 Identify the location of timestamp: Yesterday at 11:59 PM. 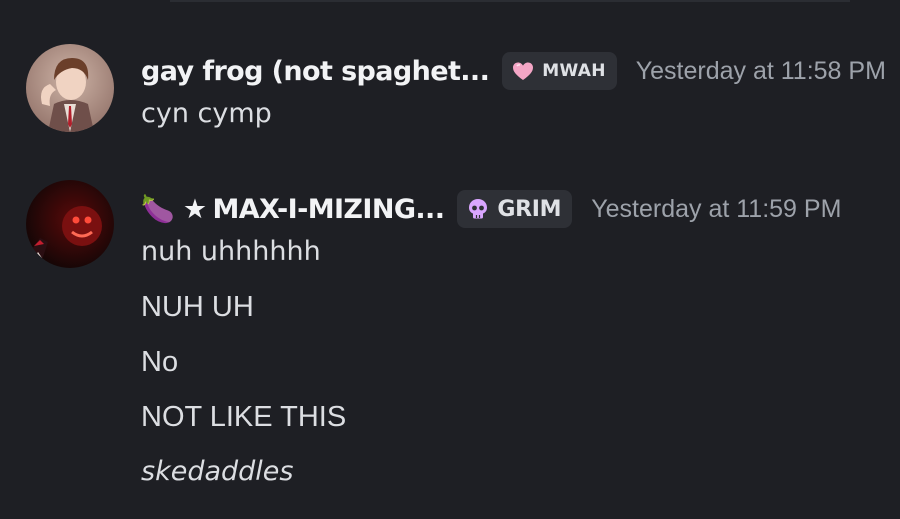
(716, 209).